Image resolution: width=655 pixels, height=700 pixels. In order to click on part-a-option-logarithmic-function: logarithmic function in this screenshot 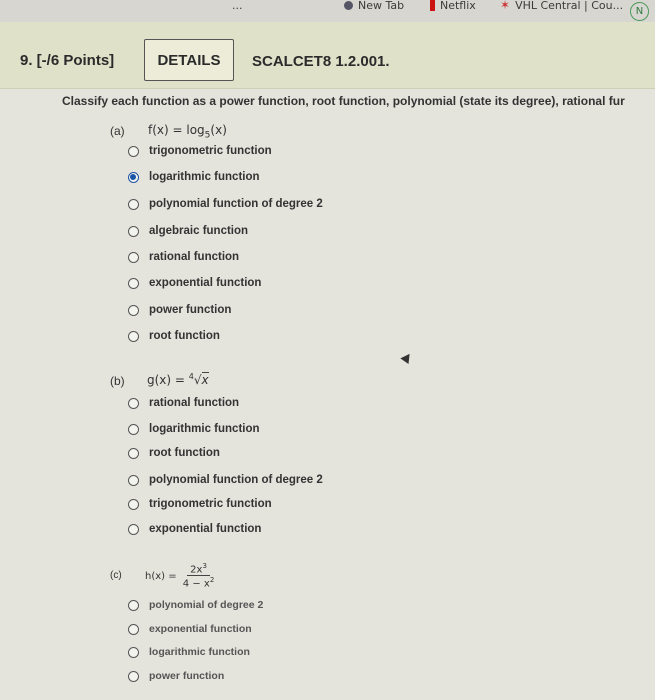, I will do `click(194, 177)`.